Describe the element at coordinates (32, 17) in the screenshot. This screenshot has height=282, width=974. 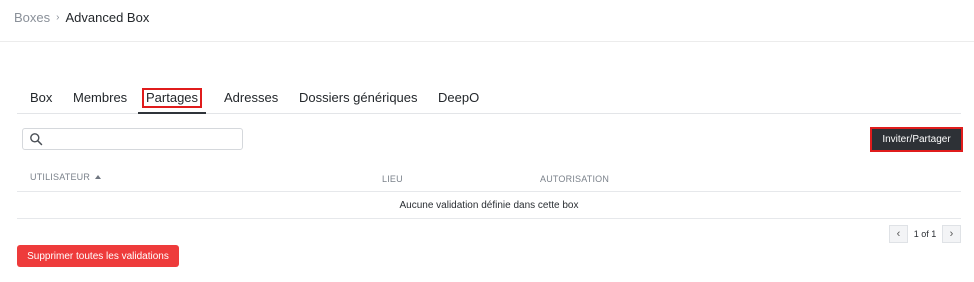
I see `breadcrumb-root-link: Boxes` at that location.